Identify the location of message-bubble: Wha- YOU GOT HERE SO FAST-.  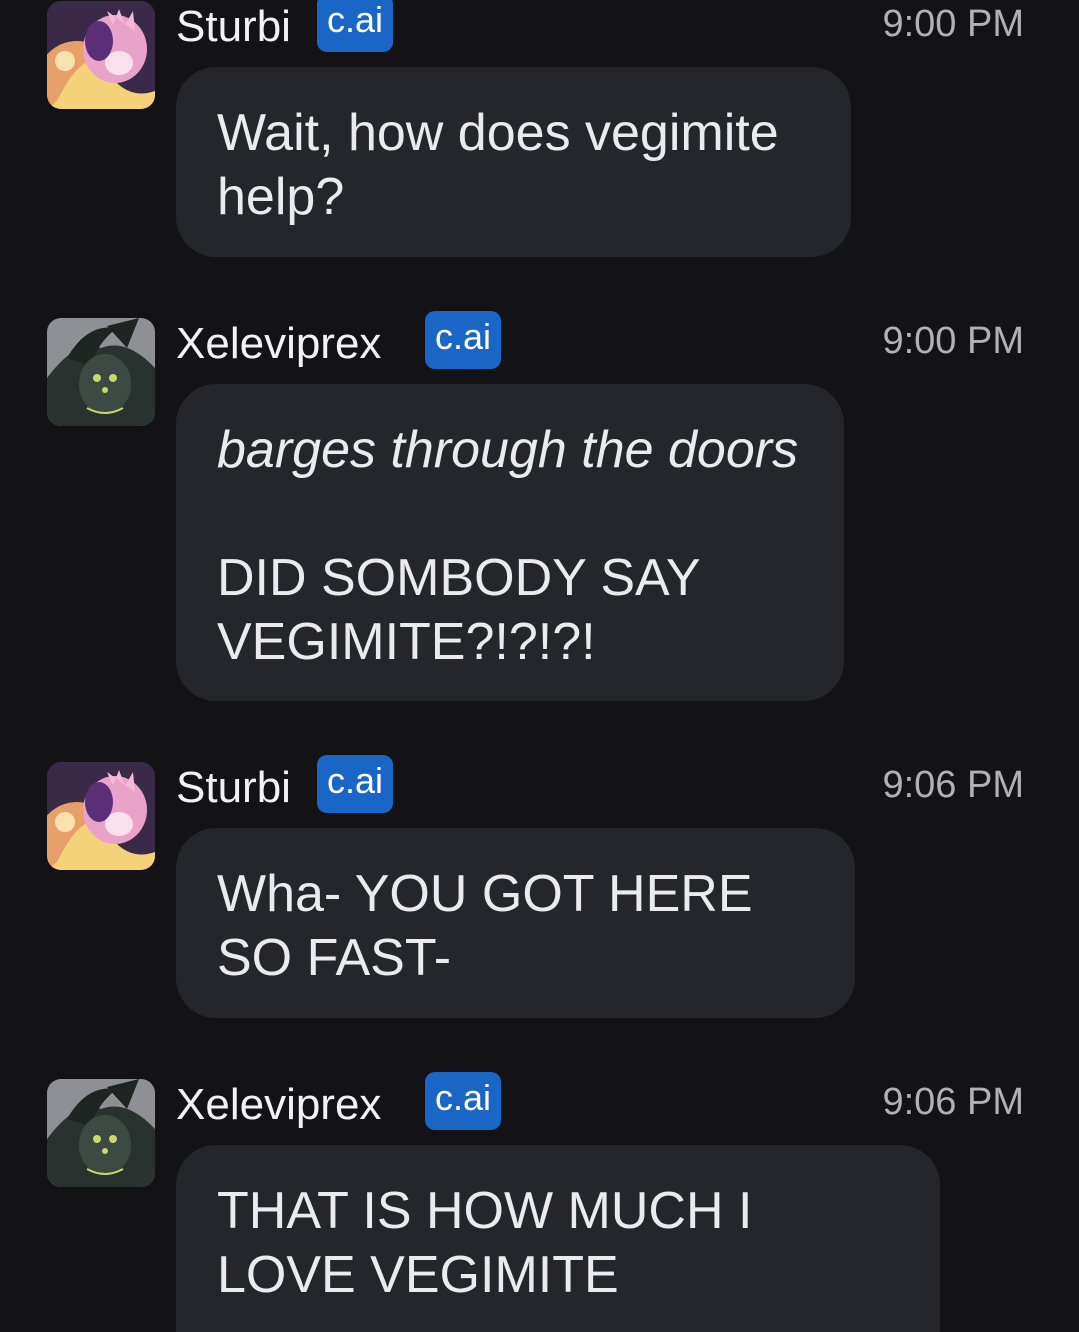
(515, 923).